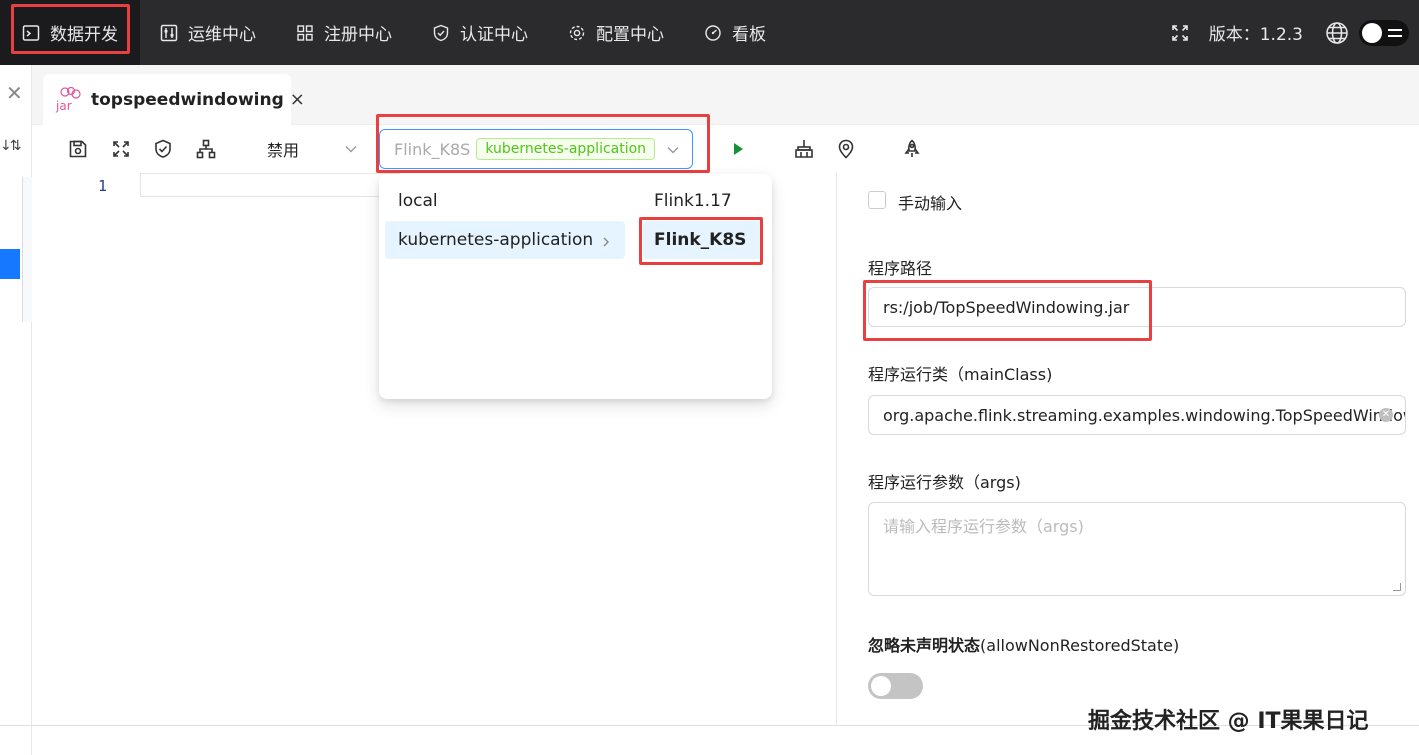 The width and height of the screenshot is (1419, 755). I want to click on nav-item-dashboard: 看板, so click(735, 32).